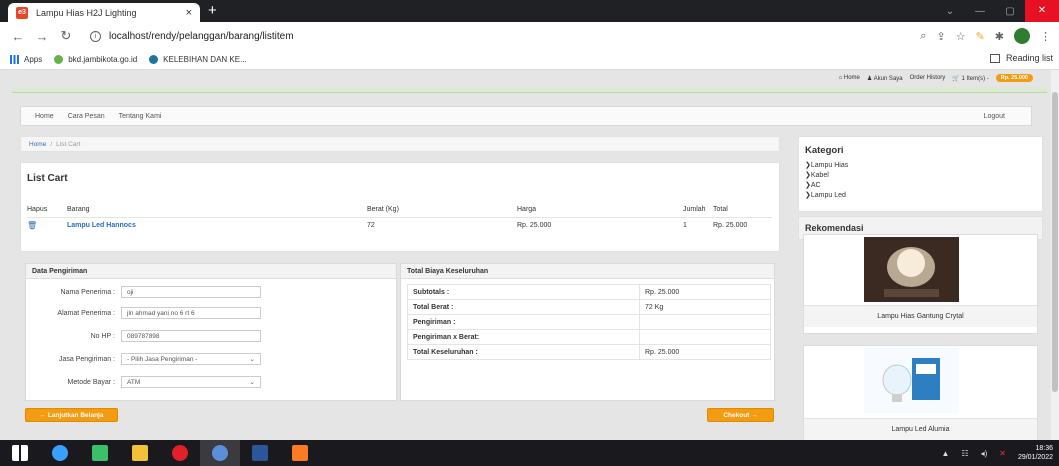  What do you see at coordinates (32, 225) in the screenshot?
I see `trash-icon: 🗑` at bounding box center [32, 225].